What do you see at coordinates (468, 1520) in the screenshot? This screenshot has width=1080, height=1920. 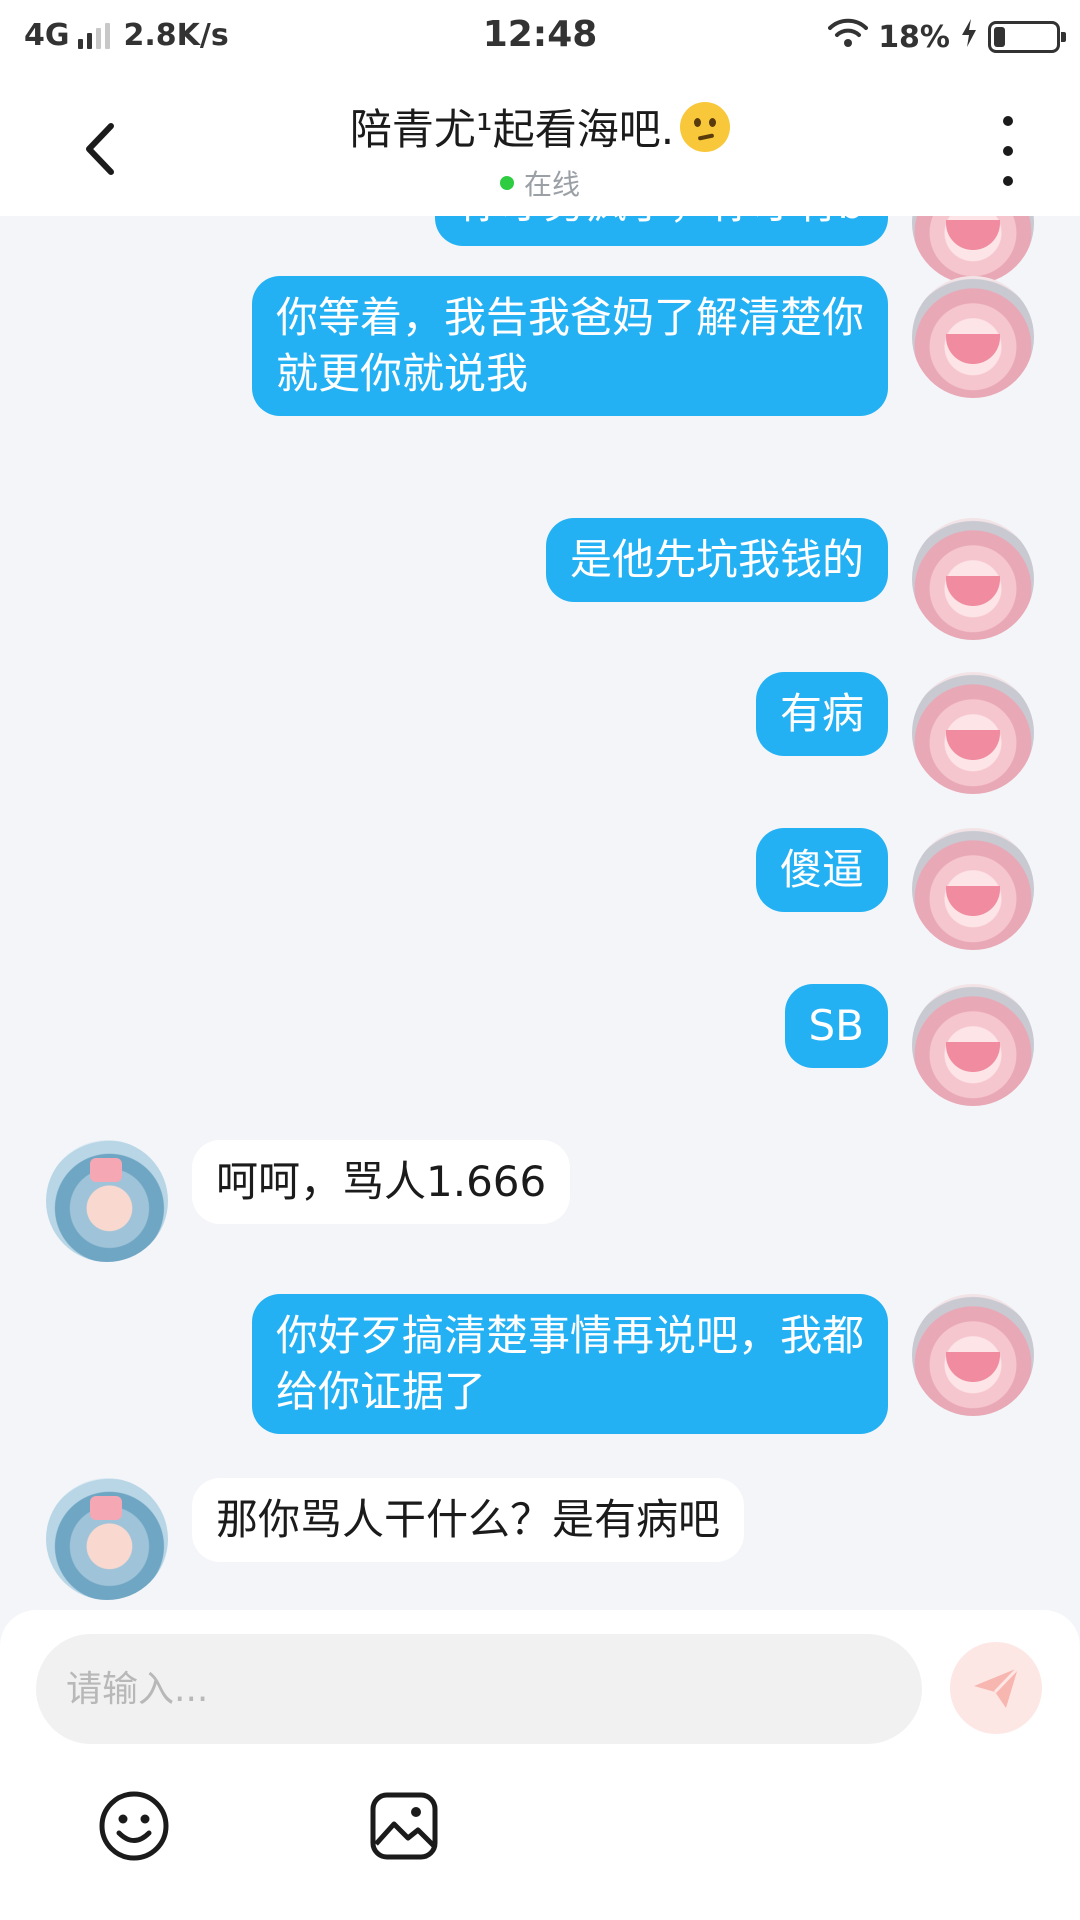 I see `message-bubble: 那你骂人干什么？是有病吧` at bounding box center [468, 1520].